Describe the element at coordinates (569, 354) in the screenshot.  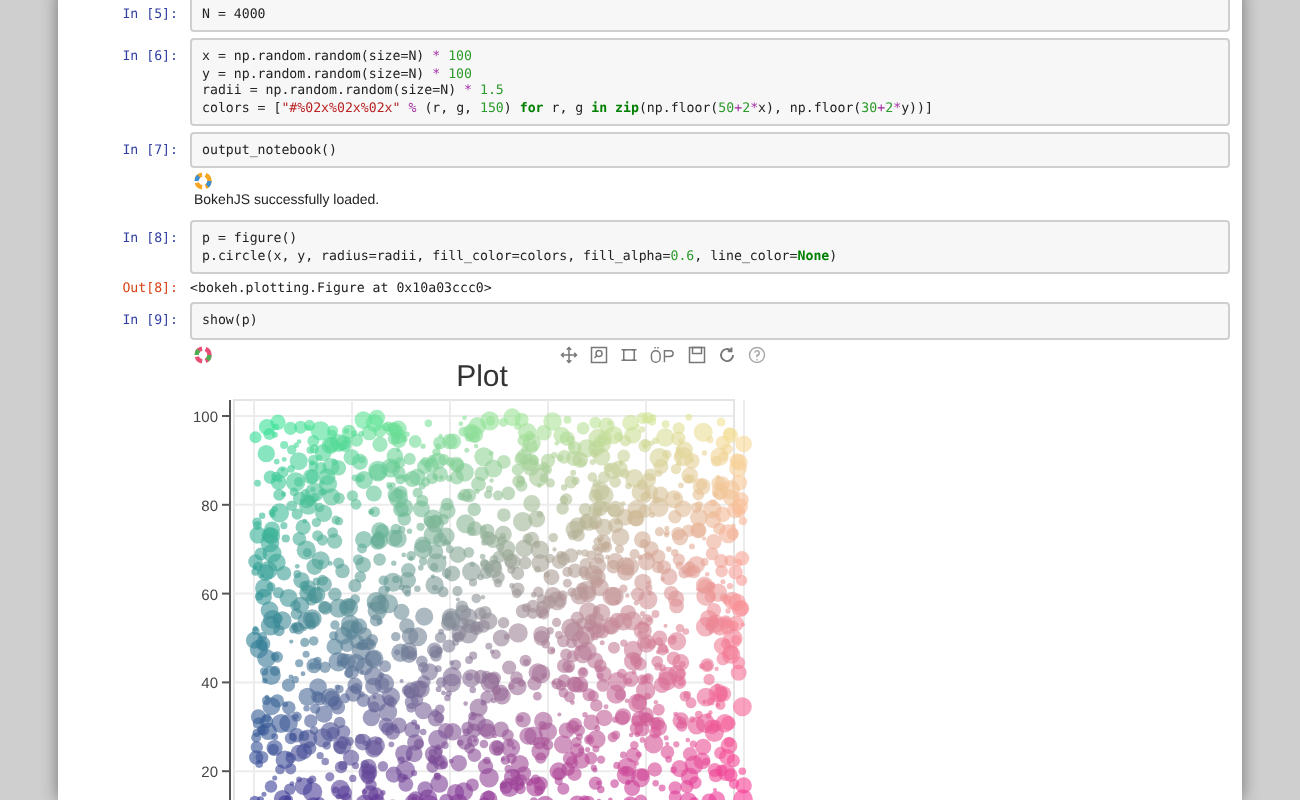
I see `pan-icon` at that location.